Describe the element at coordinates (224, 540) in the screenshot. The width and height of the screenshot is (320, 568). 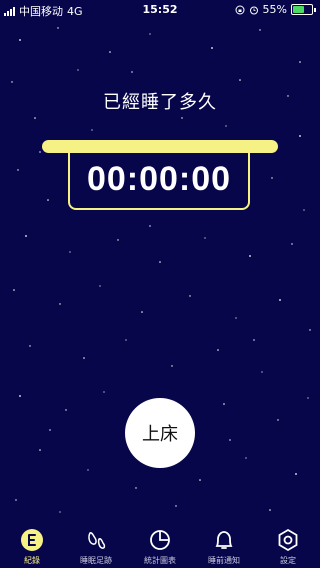
I see `bell-icon` at that location.